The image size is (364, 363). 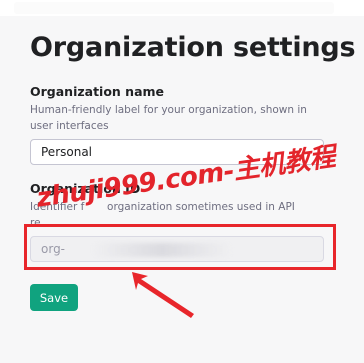 What do you see at coordinates (163, 295) in the screenshot?
I see `annotation-arrow-icon` at bounding box center [163, 295].